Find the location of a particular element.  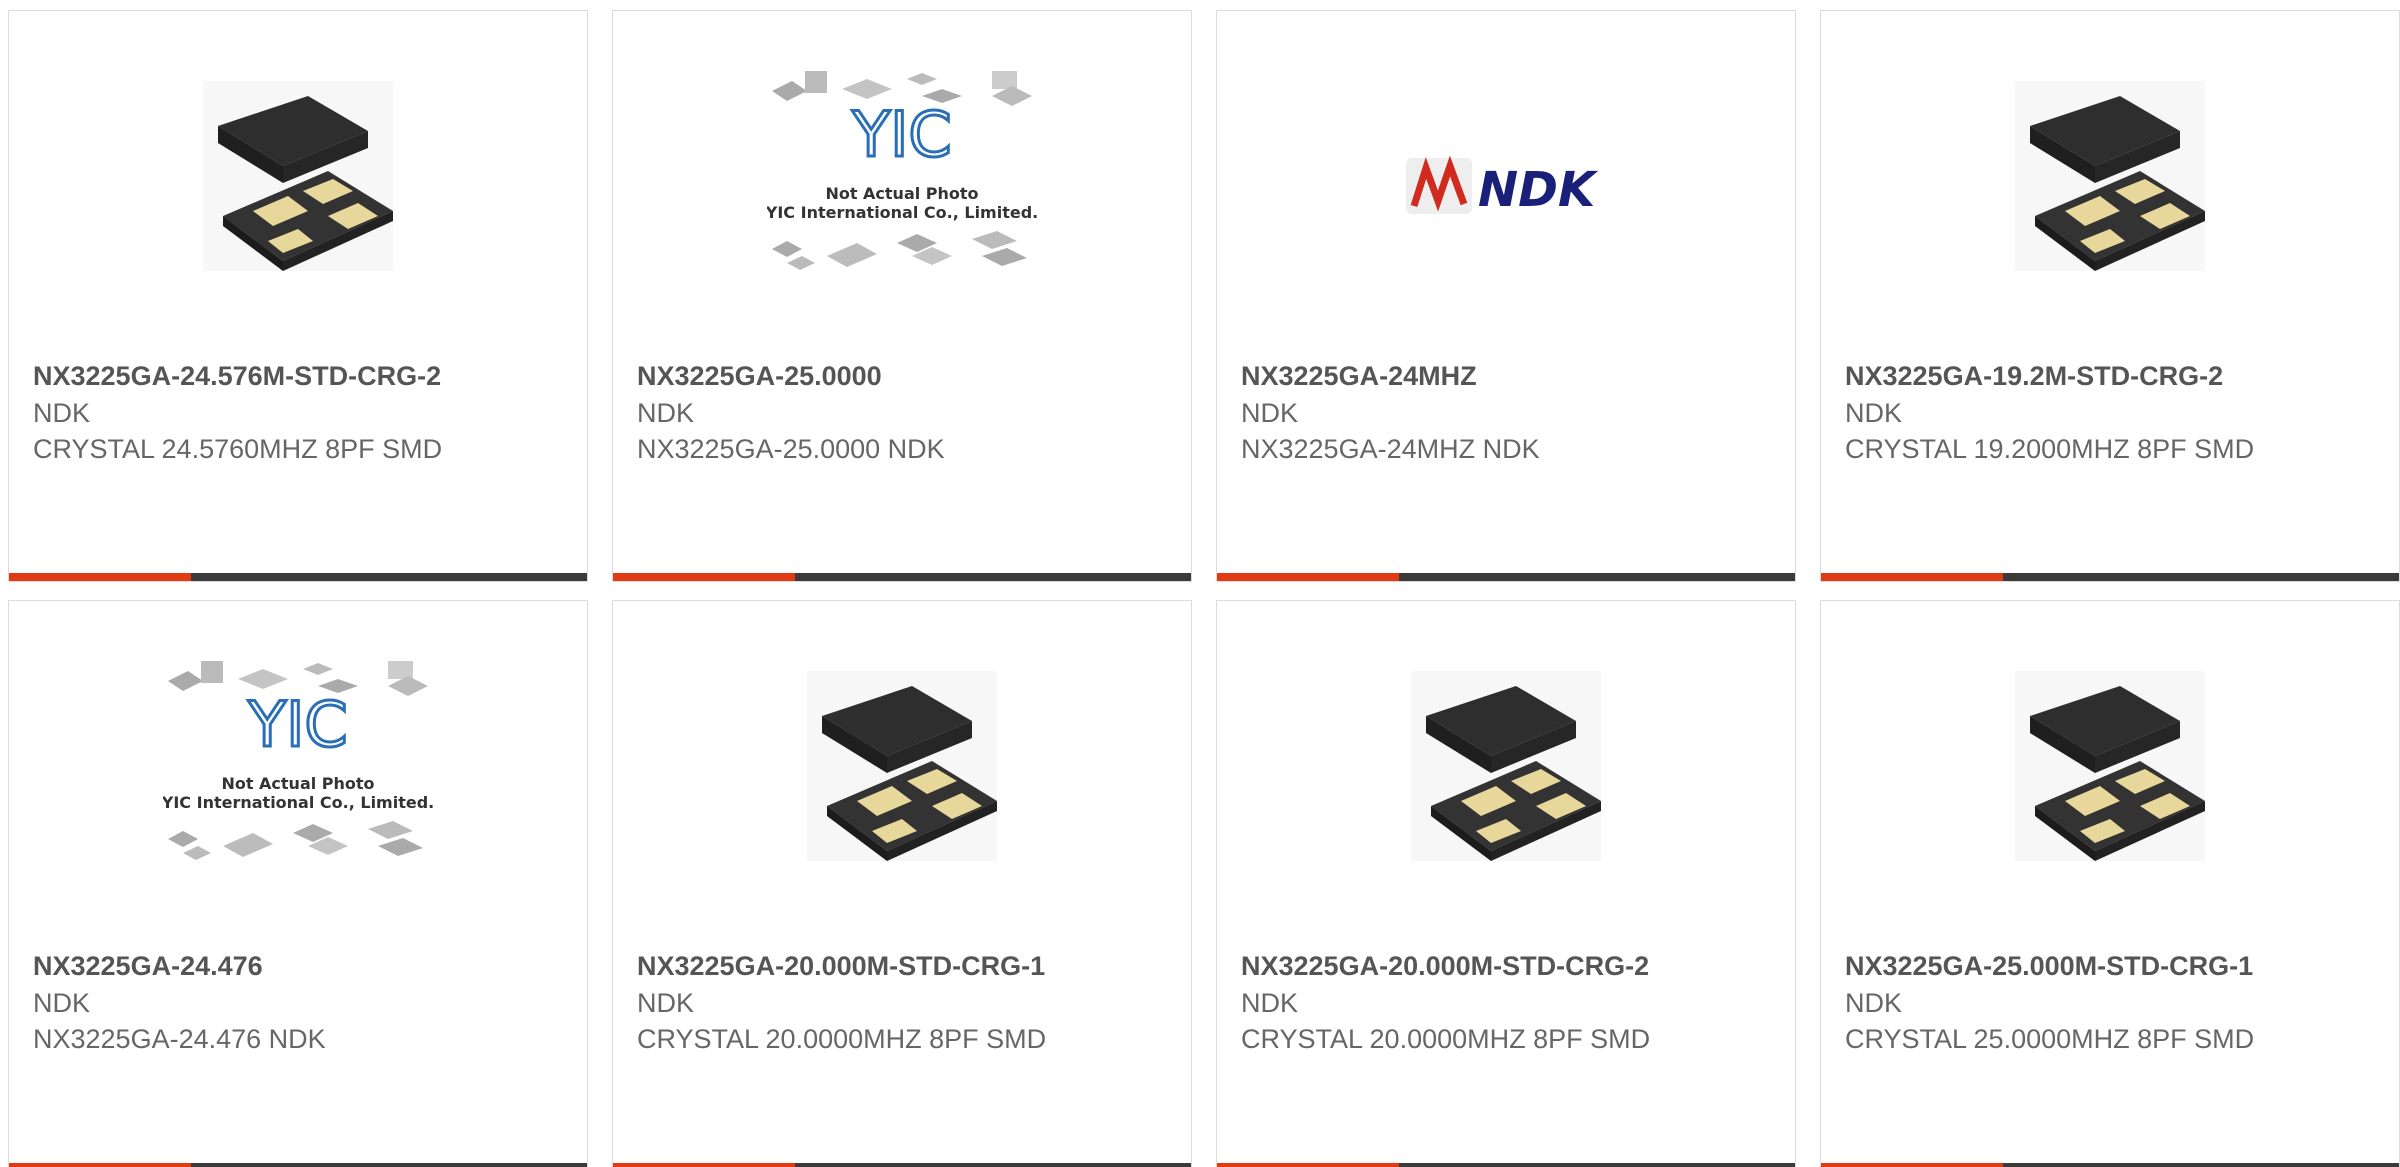

part-number-link: NX3225GA-25.000M-STD-CRG-1 is located at coordinates (2114, 966).